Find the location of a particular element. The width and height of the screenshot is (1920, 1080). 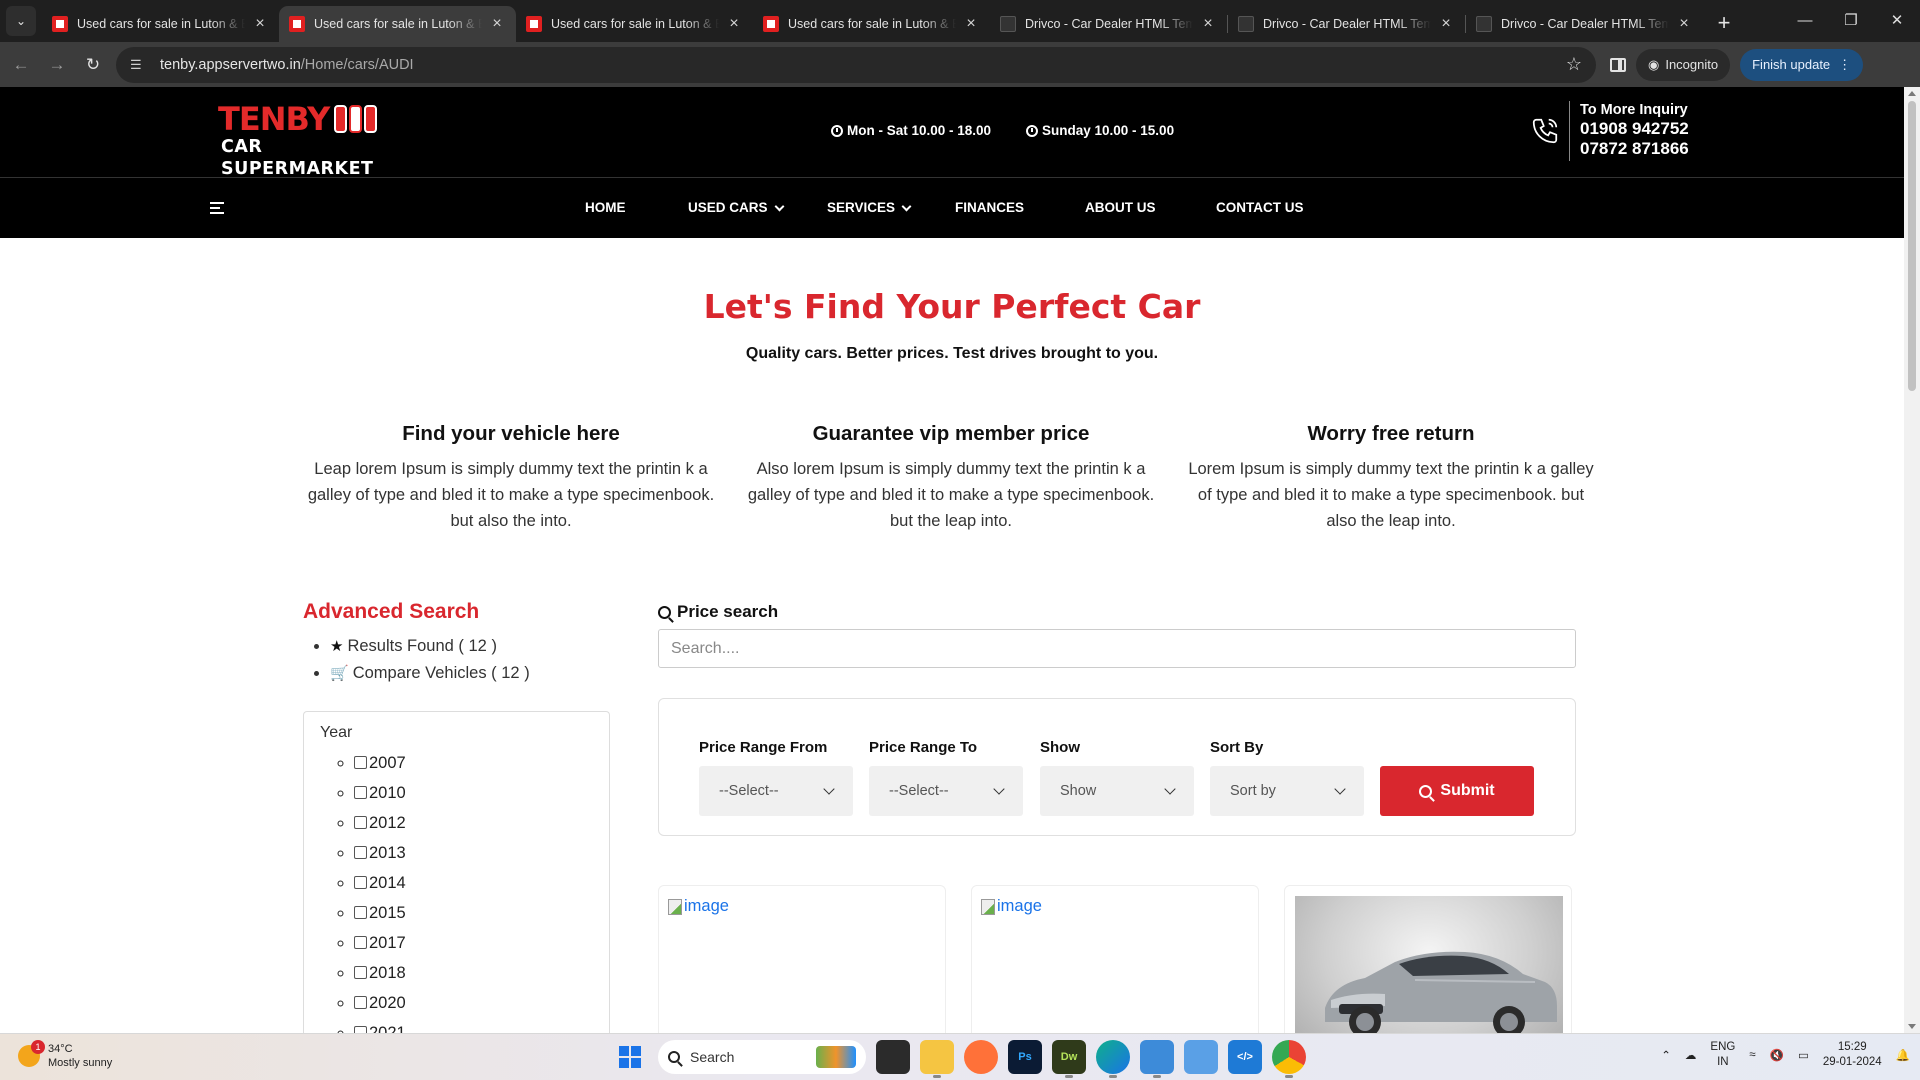

scroll-down-icon is located at coordinates (1912, 1026).